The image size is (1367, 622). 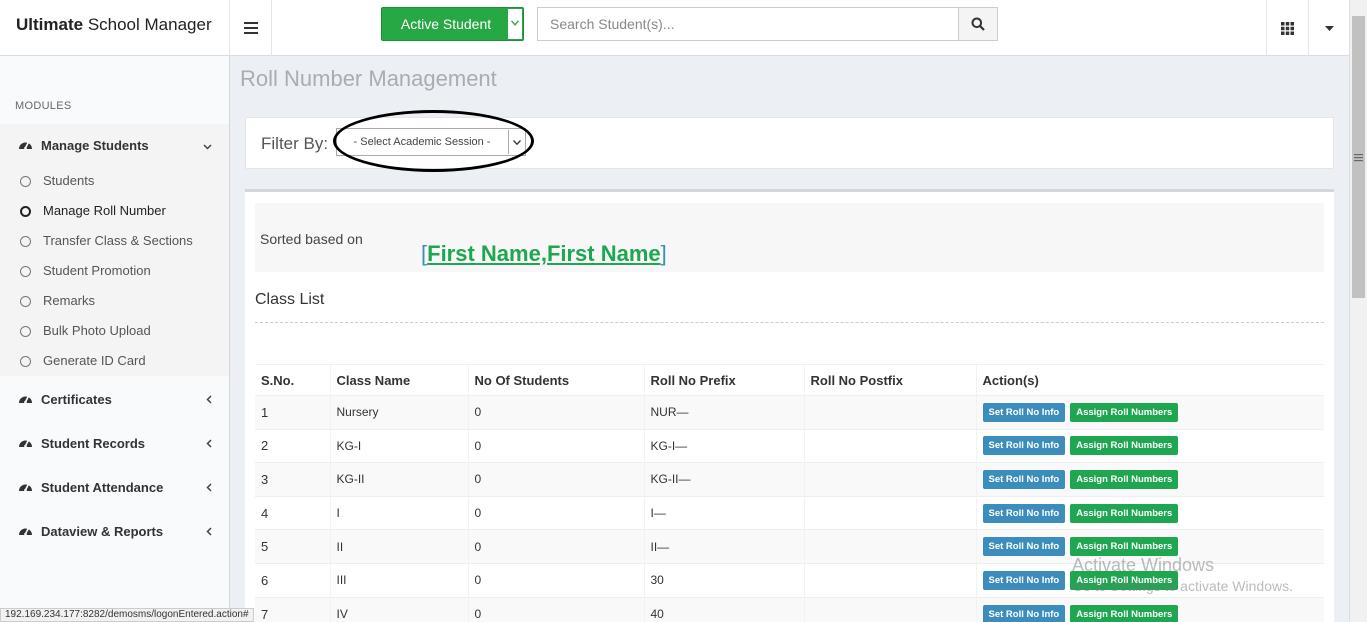 I want to click on cell-prefix: KG-II—, so click(x=723, y=479).